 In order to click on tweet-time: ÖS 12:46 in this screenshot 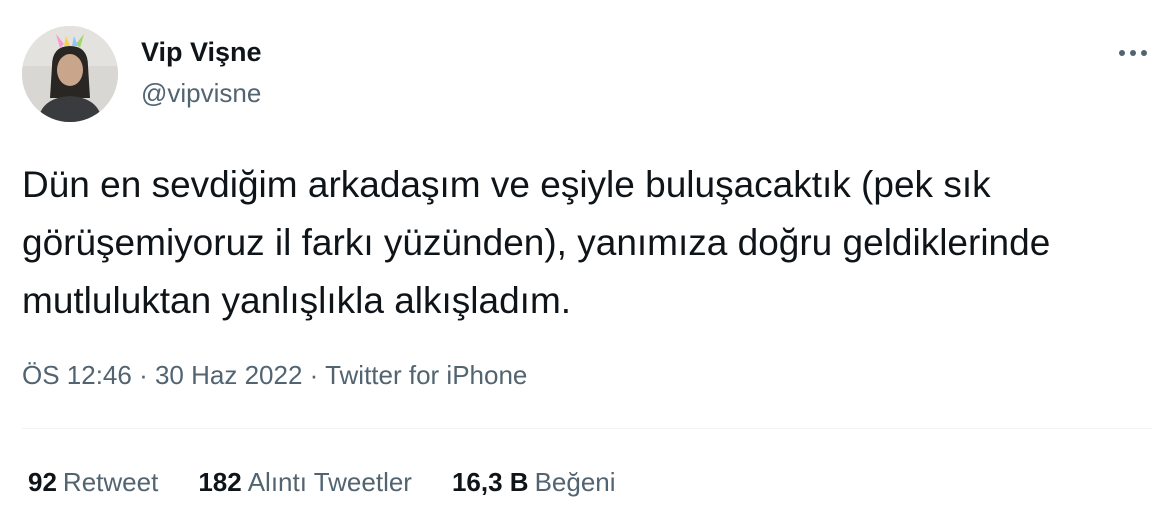, I will do `click(77, 375)`.